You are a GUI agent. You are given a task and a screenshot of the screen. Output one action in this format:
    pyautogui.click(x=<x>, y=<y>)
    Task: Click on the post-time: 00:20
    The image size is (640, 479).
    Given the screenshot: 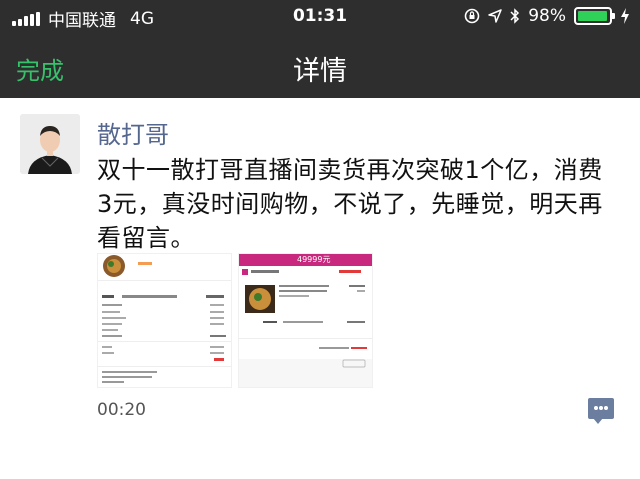 What is the action you would take?
    pyautogui.click(x=121, y=410)
    